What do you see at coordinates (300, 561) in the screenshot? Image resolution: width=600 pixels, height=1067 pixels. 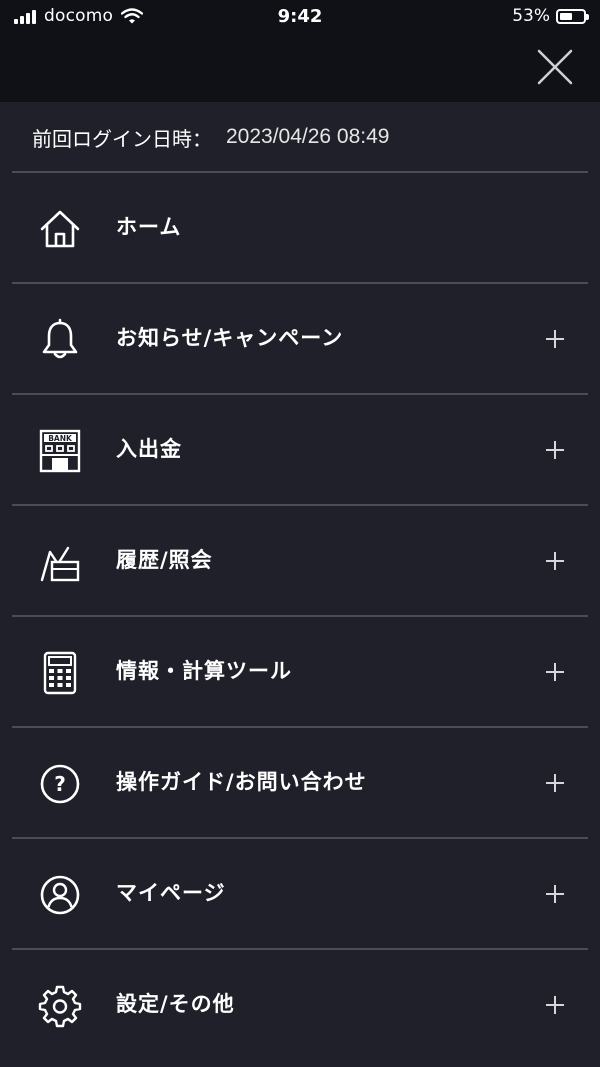 I see `menu-item-history-inquiry: 履歴/照会` at bounding box center [300, 561].